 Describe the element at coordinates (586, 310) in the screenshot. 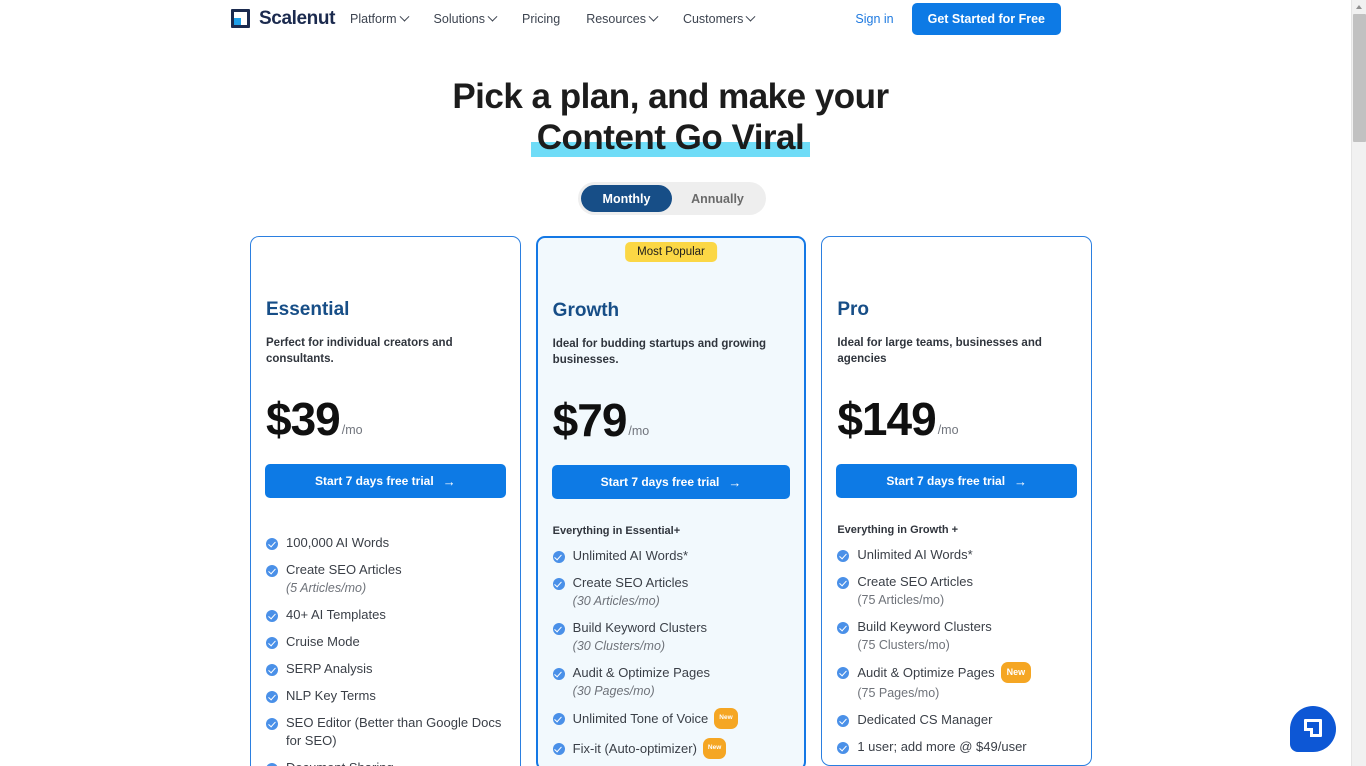

I see `plan-name: Growth` at that location.